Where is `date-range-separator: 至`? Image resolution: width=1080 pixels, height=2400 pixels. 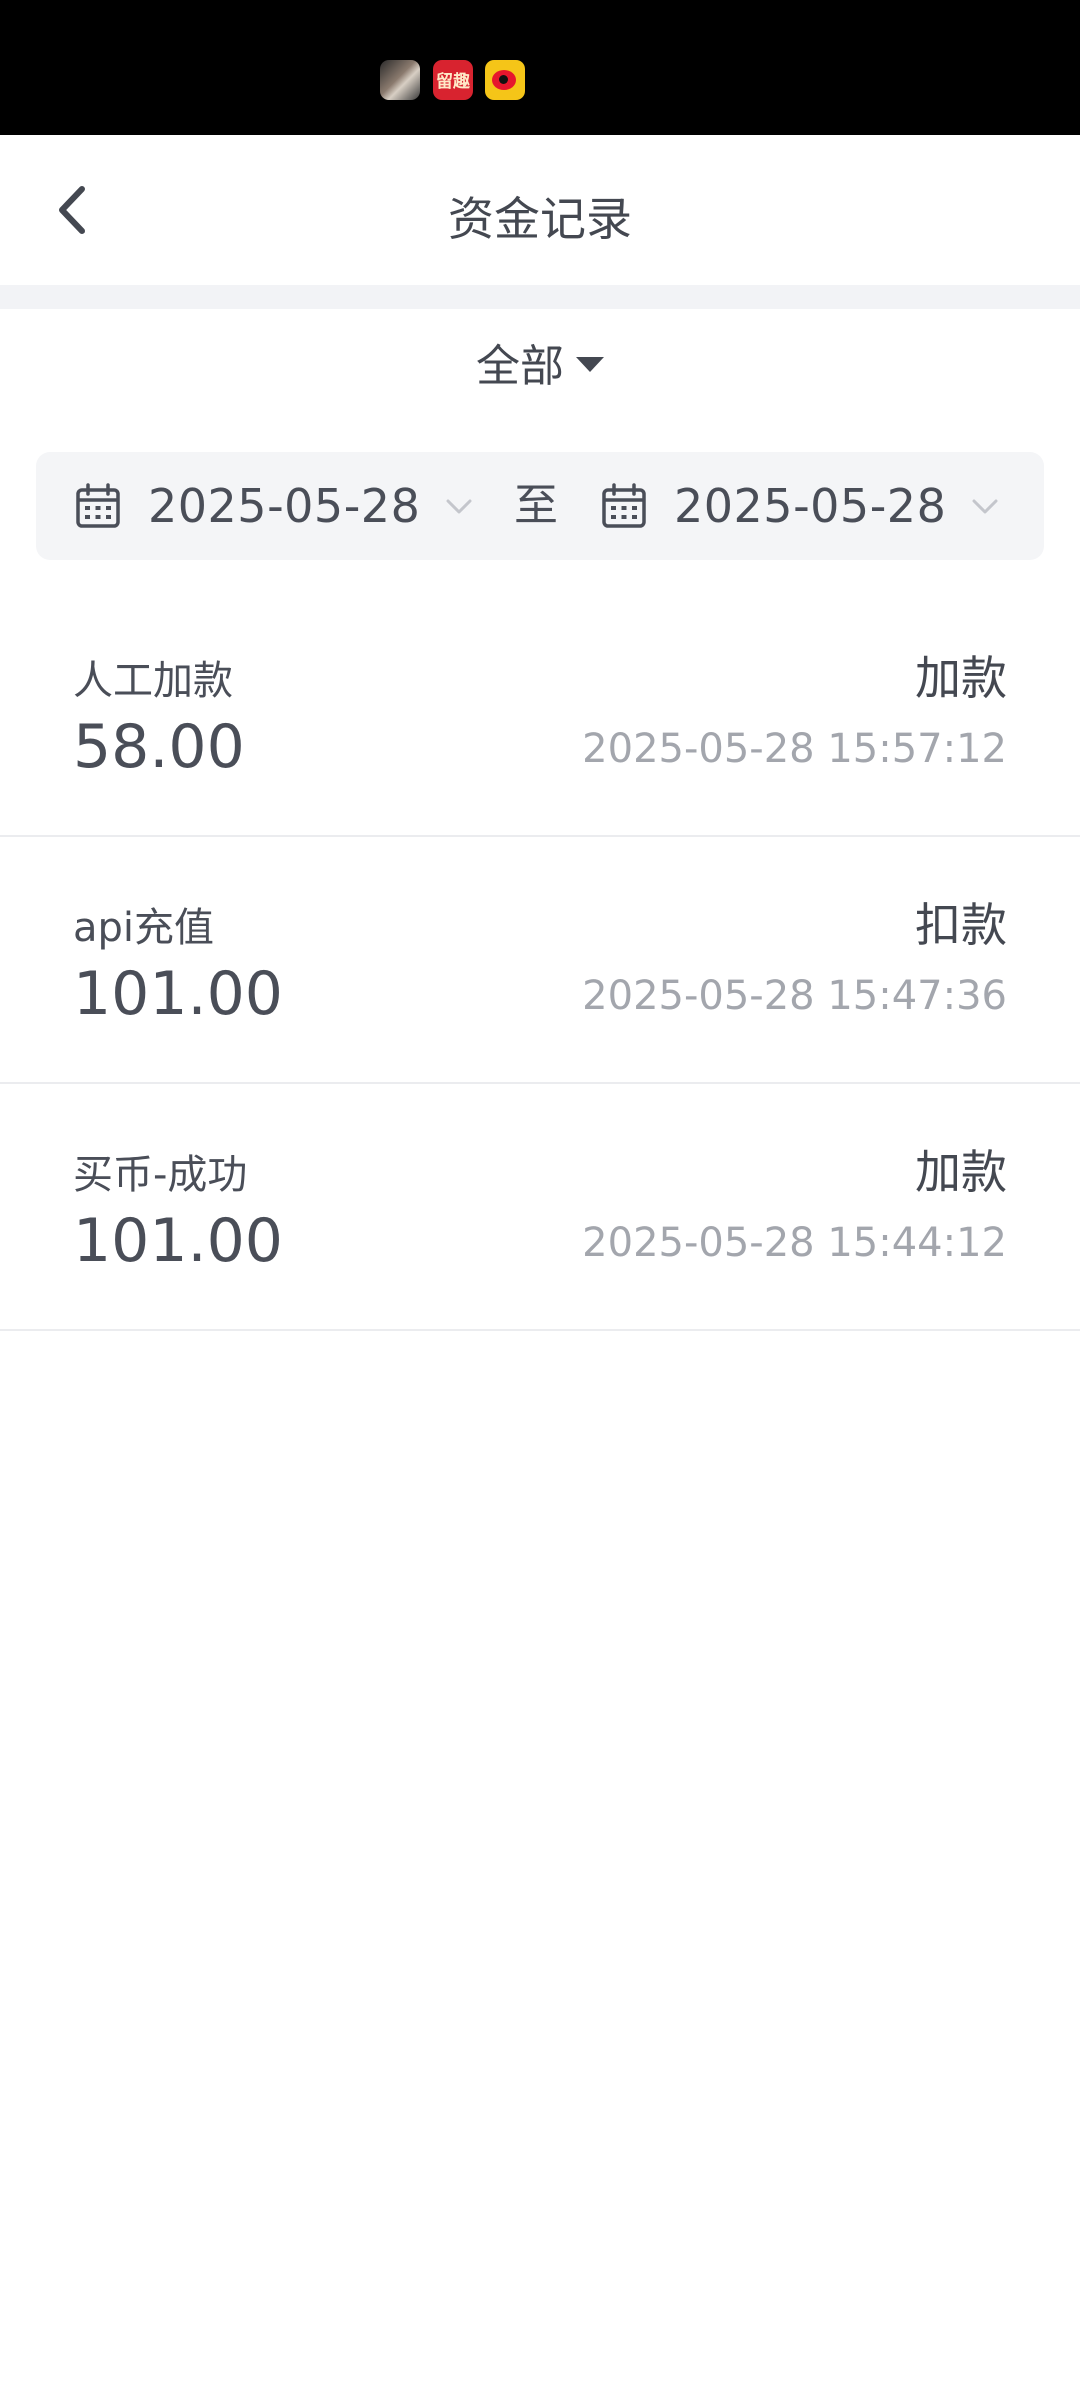
date-range-separator: 至 is located at coordinates (536, 505).